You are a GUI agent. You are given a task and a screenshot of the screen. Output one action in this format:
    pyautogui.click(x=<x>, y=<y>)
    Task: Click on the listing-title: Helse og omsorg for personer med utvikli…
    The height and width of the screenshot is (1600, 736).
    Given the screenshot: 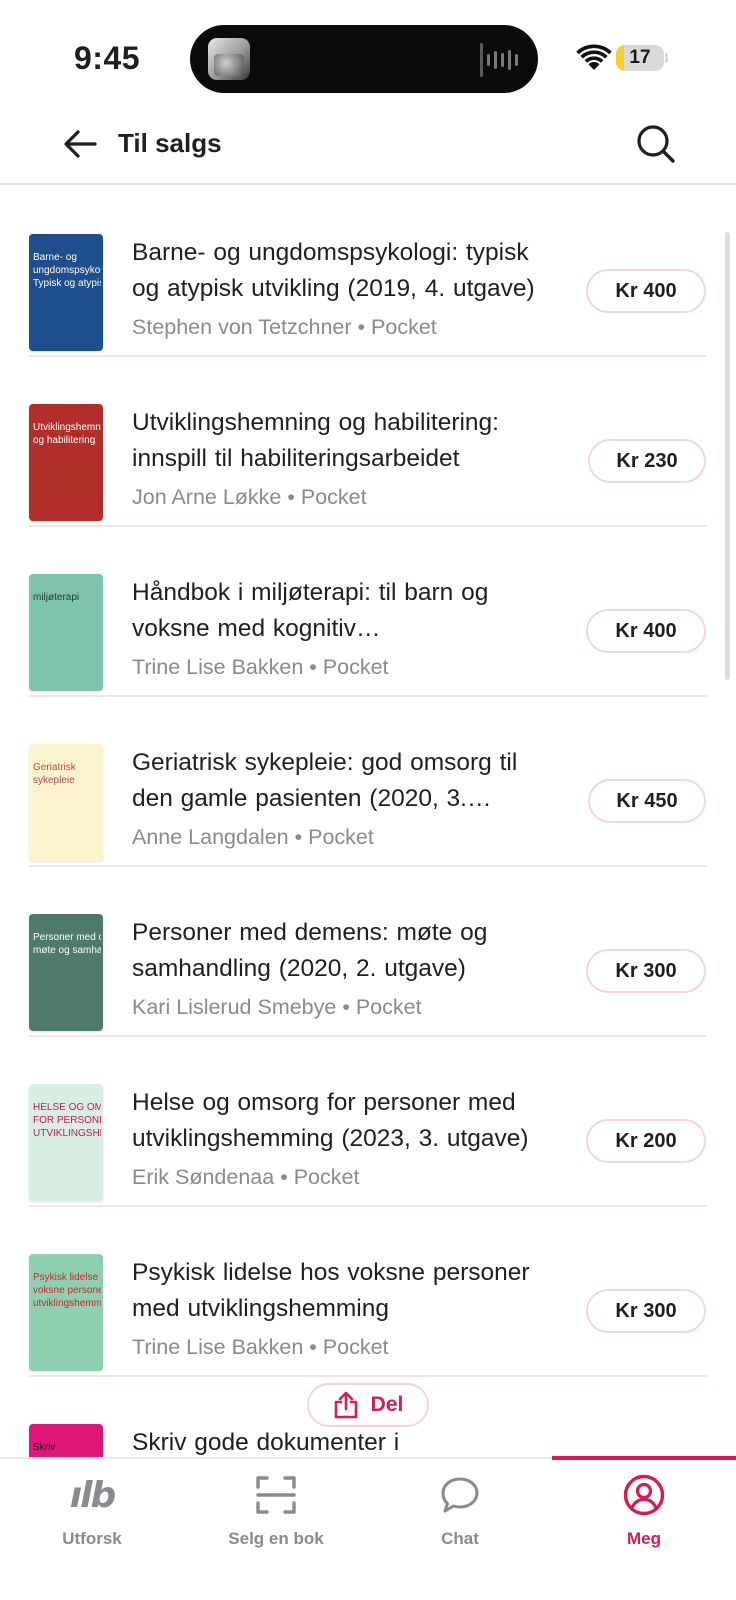 What is the action you would take?
    pyautogui.click(x=342, y=1121)
    